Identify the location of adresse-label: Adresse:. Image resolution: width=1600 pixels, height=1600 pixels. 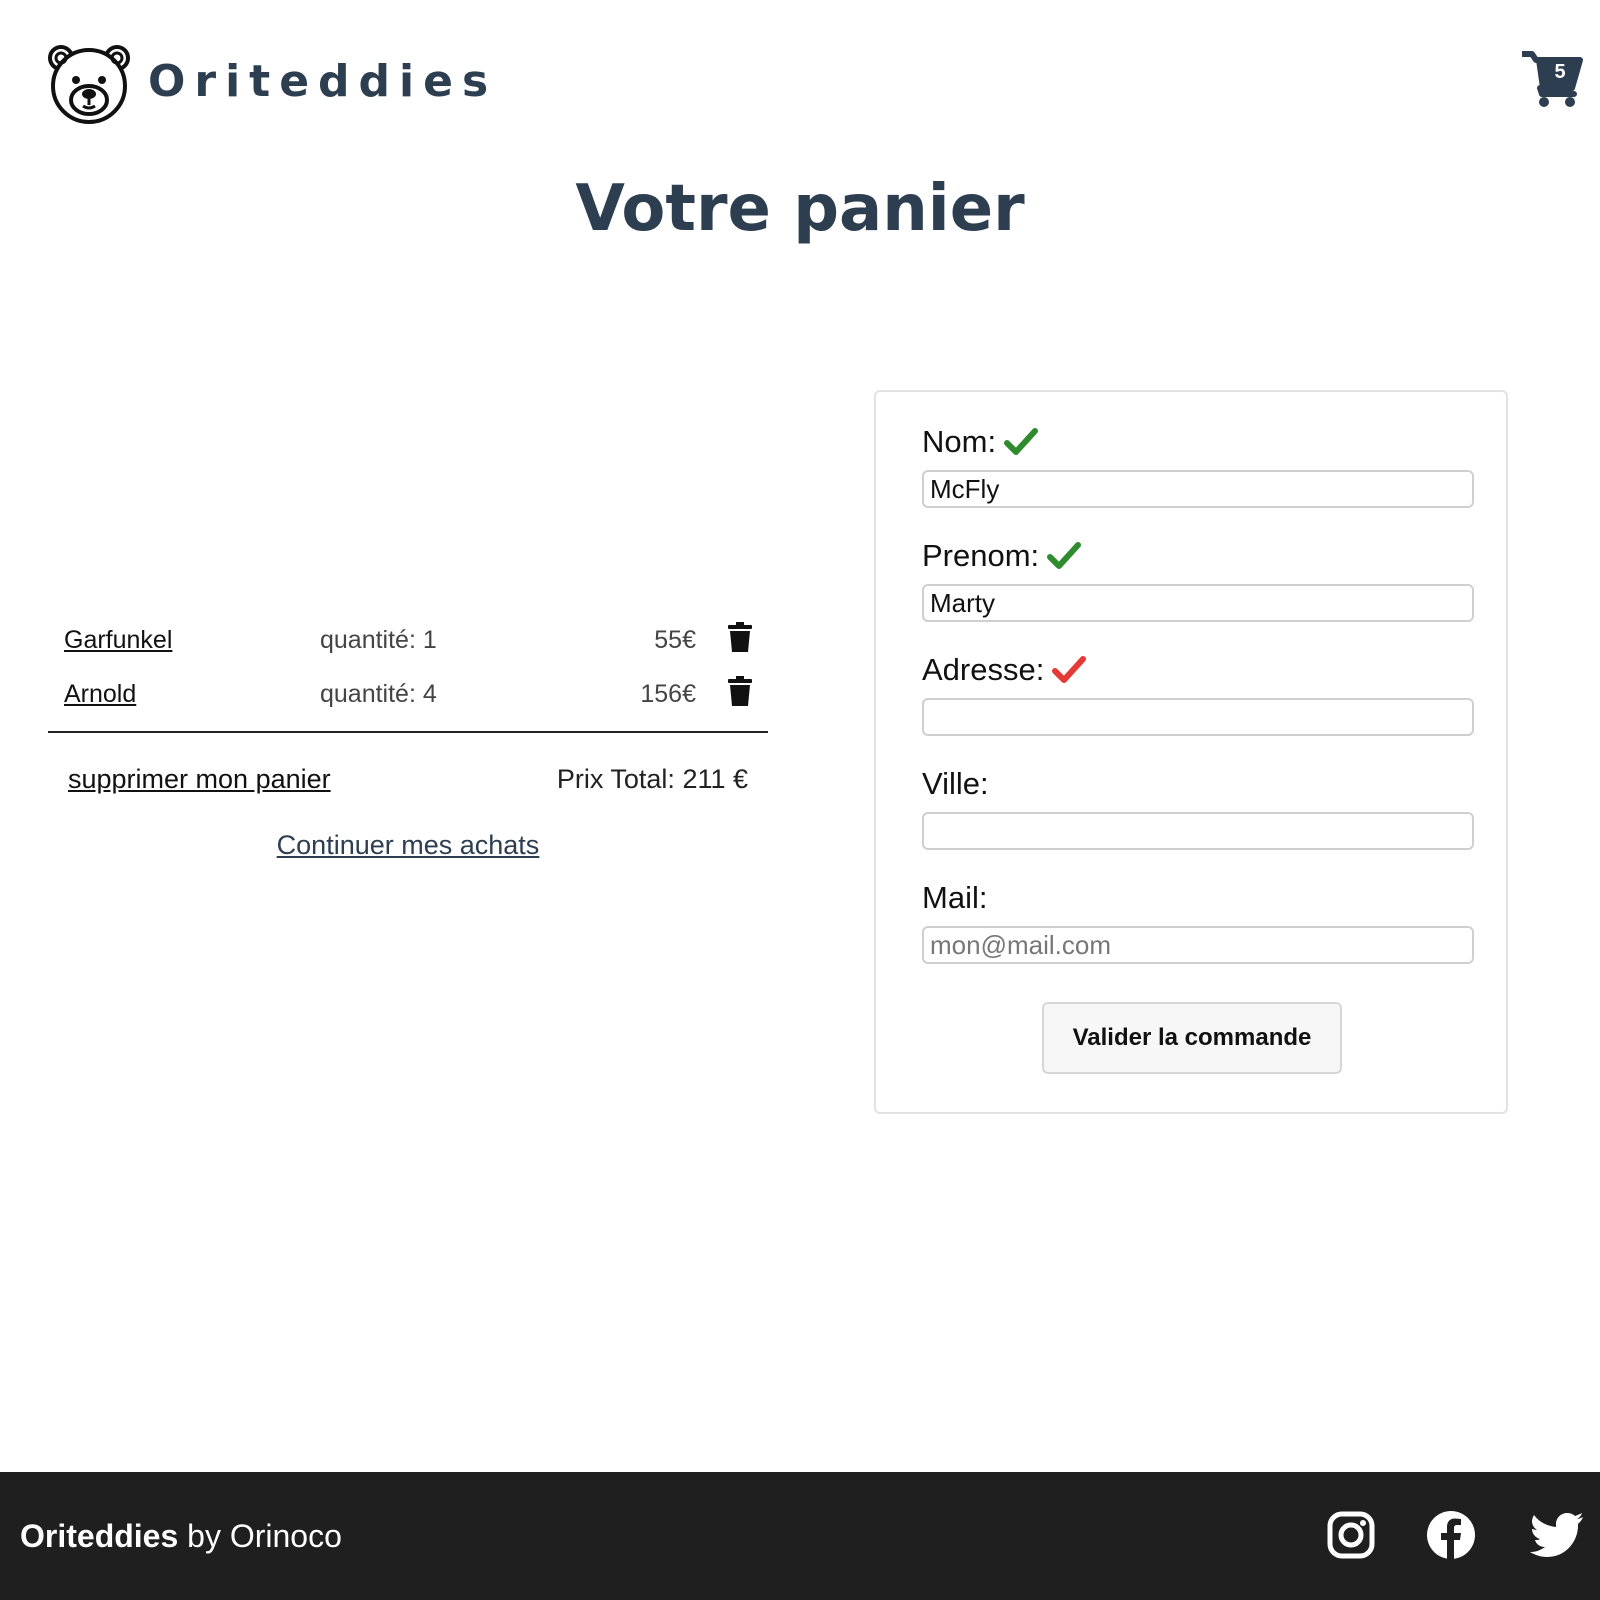
(1004, 670).